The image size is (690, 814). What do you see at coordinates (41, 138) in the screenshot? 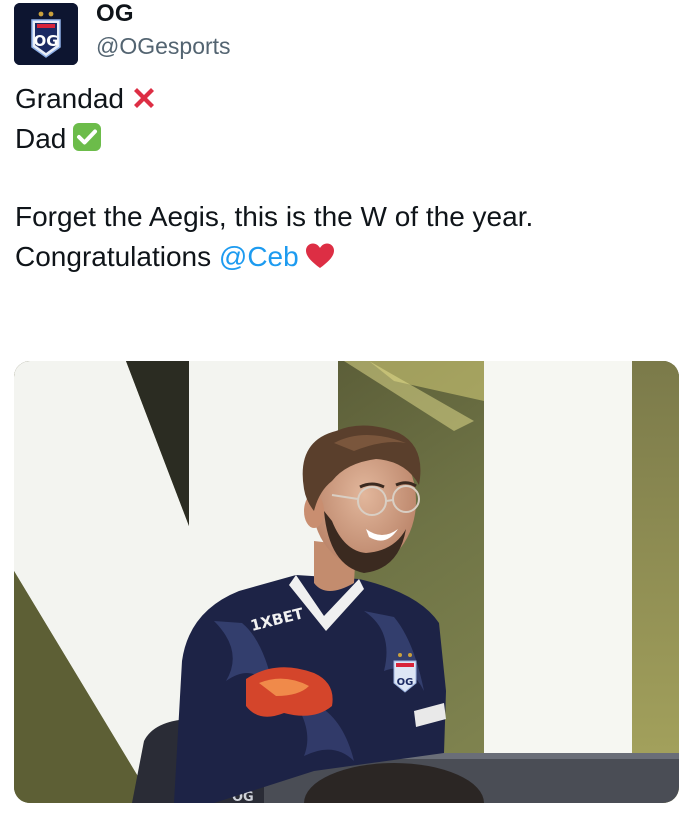
I see `tweet-text-dad: Dad` at bounding box center [41, 138].